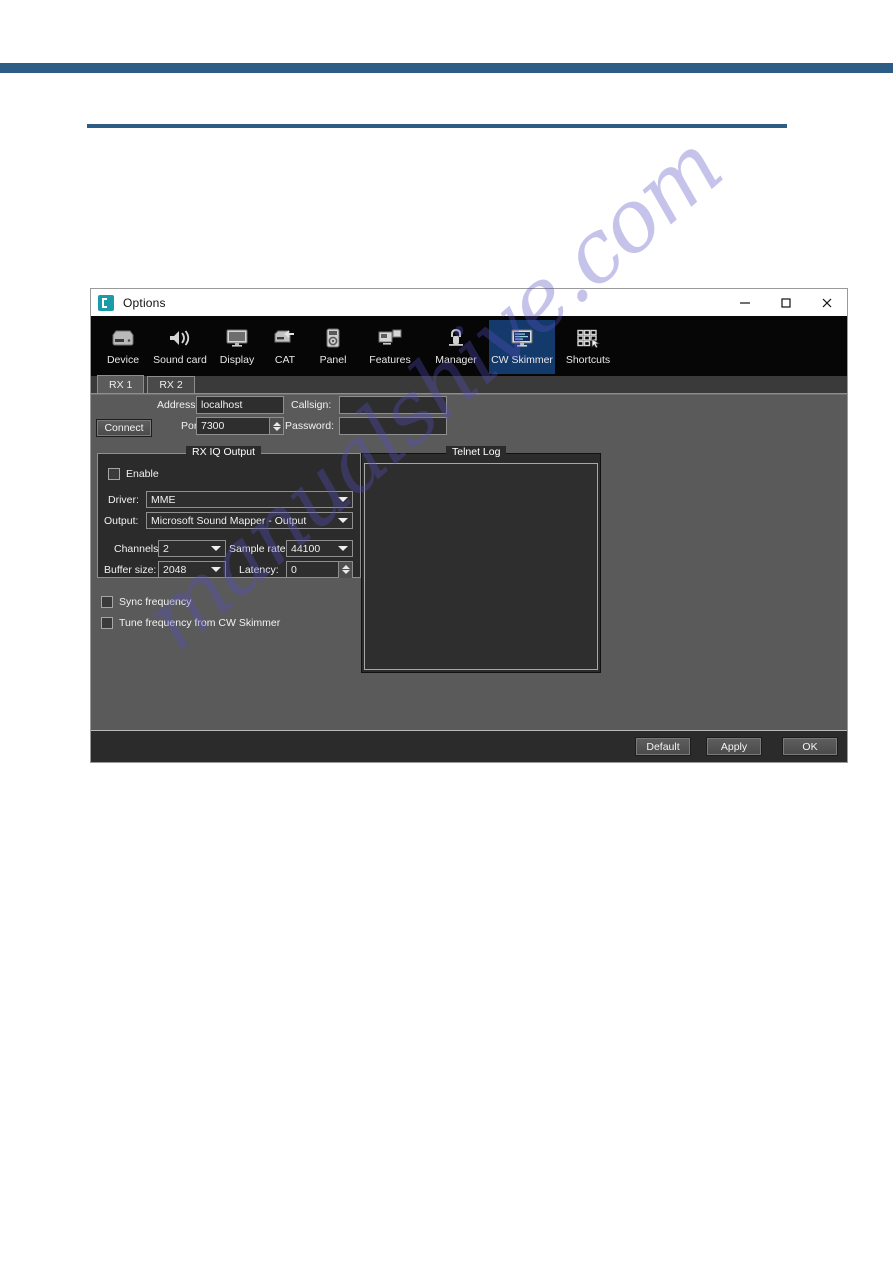  I want to click on tab-rx-2: RX 2, so click(171, 384).